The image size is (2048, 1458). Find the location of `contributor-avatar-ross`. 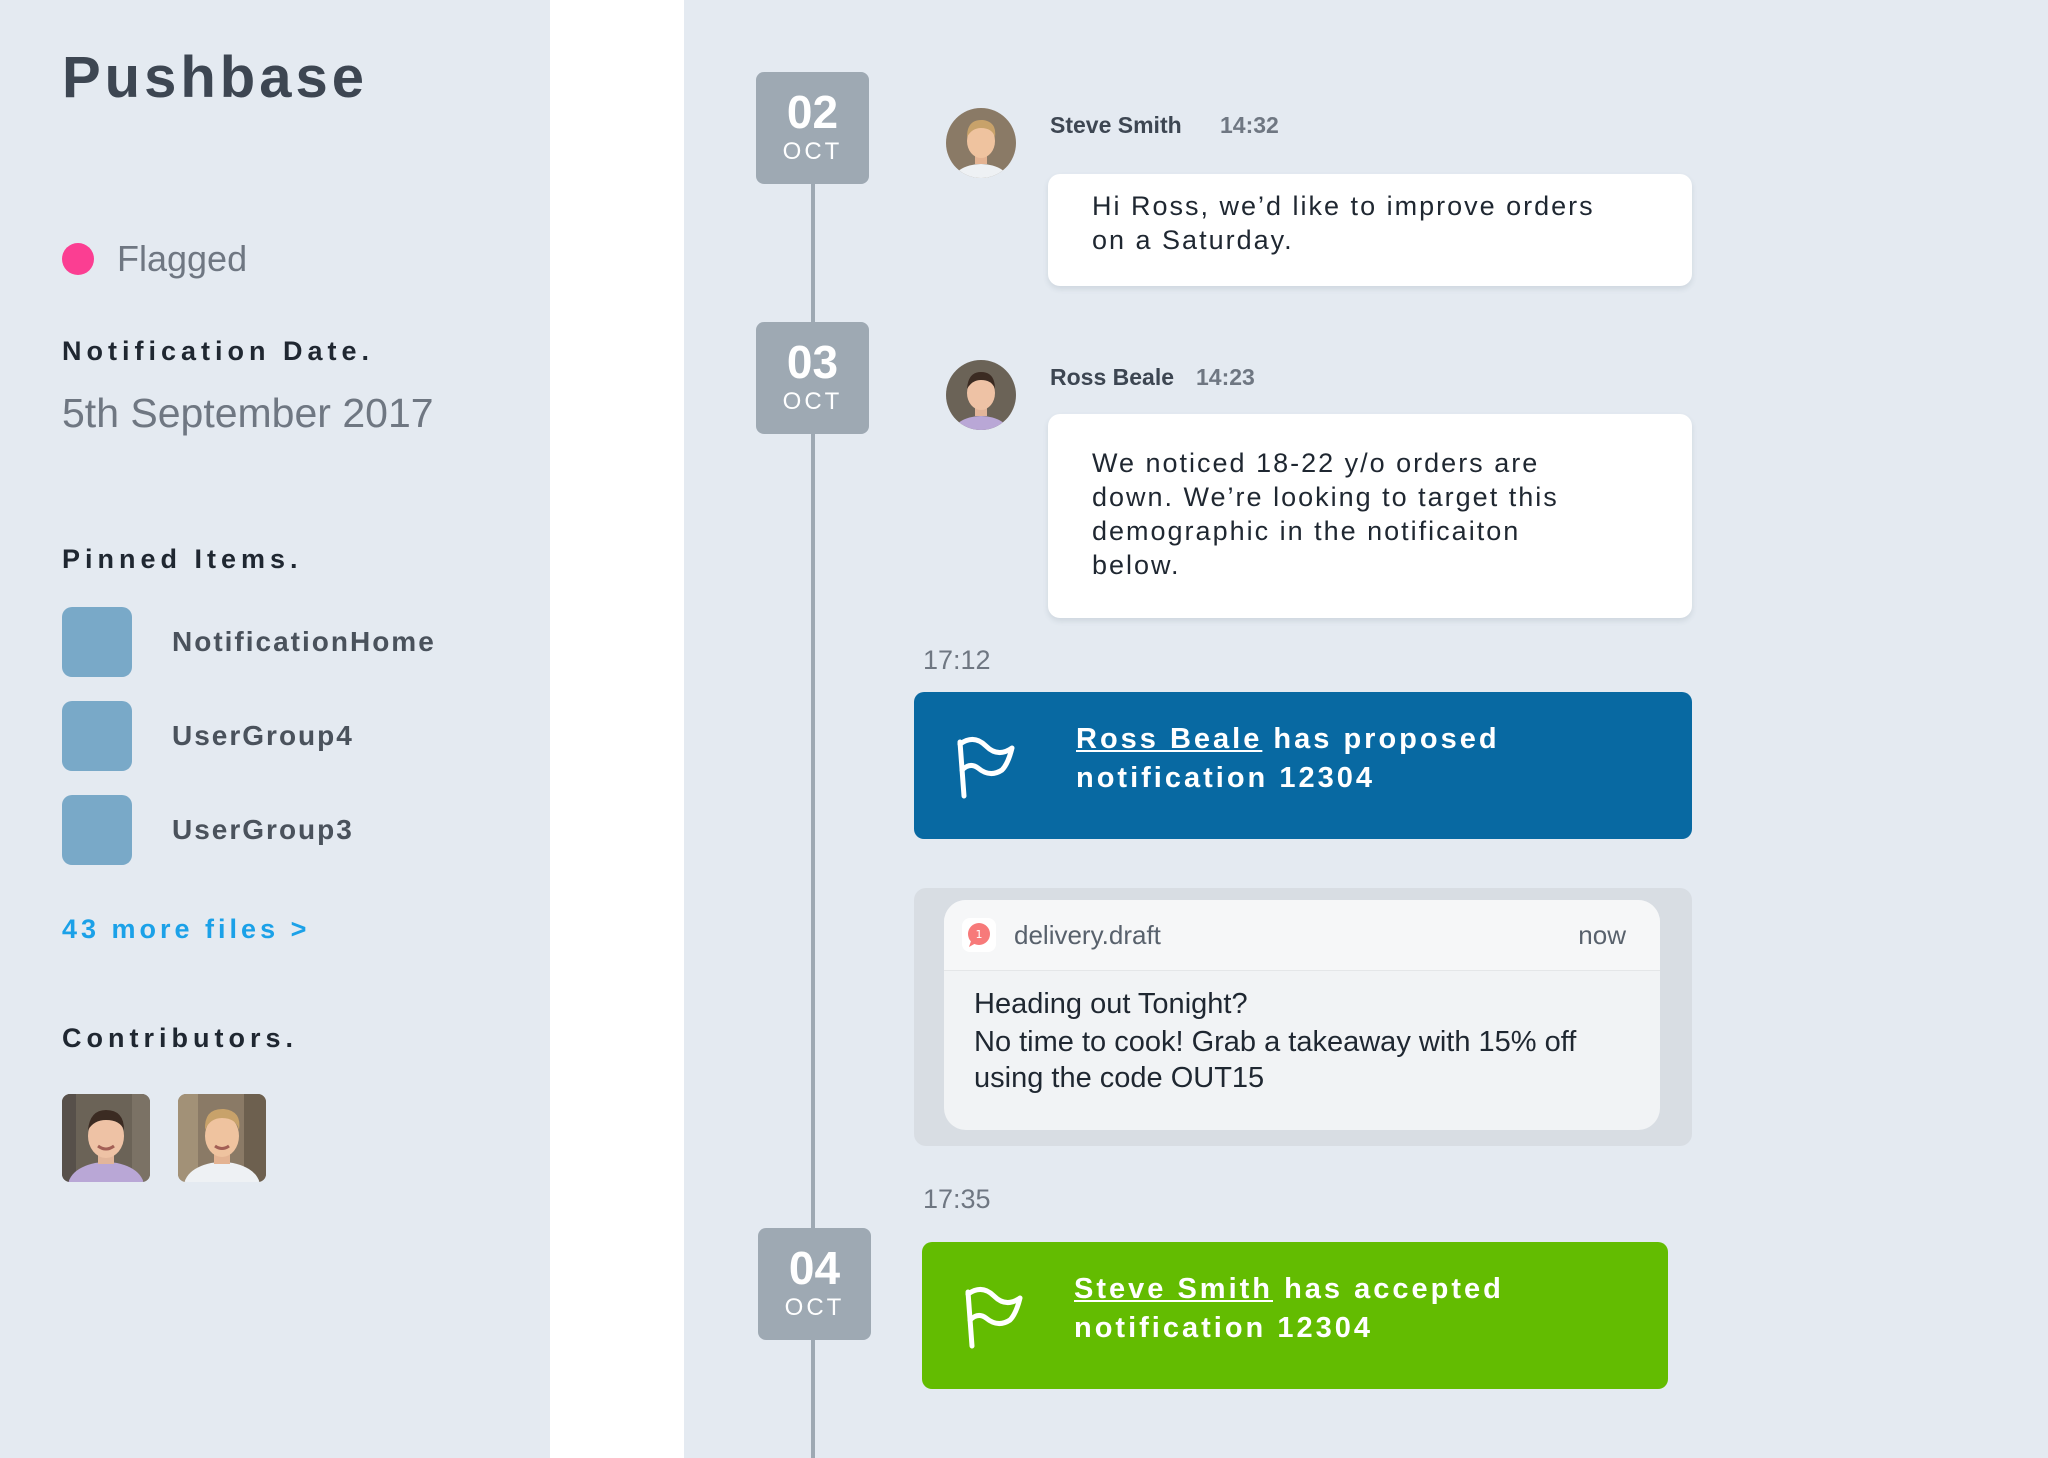

contributor-avatar-ross is located at coordinates (106, 1138).